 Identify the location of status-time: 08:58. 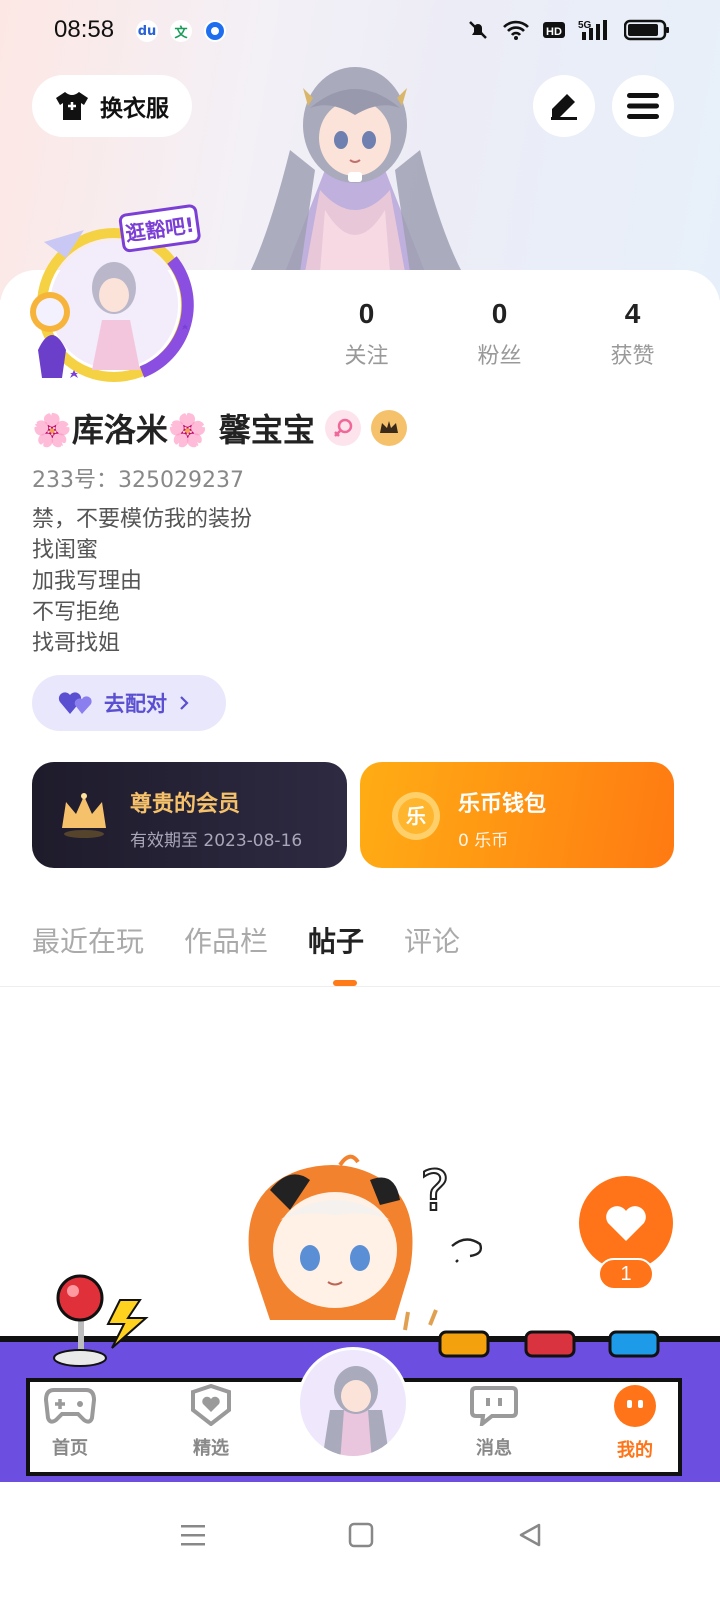
(84, 29).